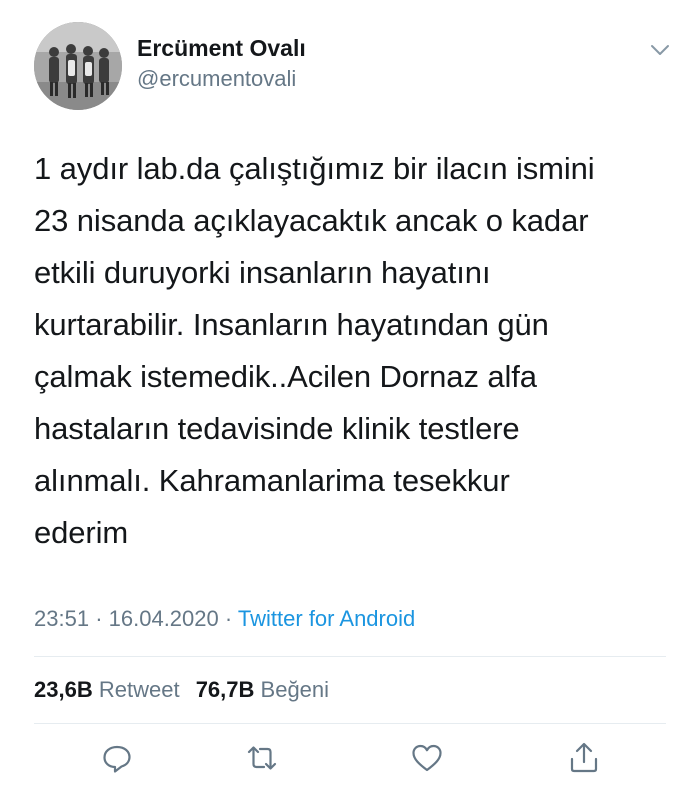  Describe the element at coordinates (354, 67) in the screenshot. I see `tweet-header: Ercüment Ovalı @ercumentovali` at that location.